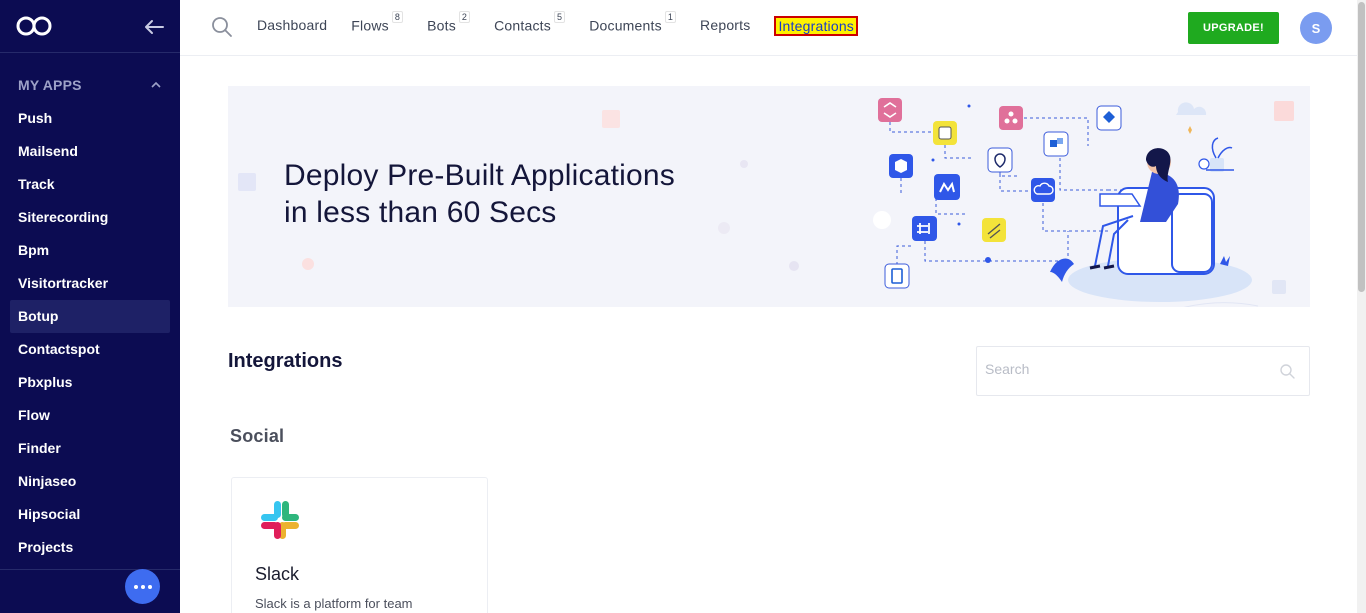 The height and width of the screenshot is (613, 1366). Describe the element at coordinates (670, 17) in the screenshot. I see `documents-count-badge: 1` at that location.